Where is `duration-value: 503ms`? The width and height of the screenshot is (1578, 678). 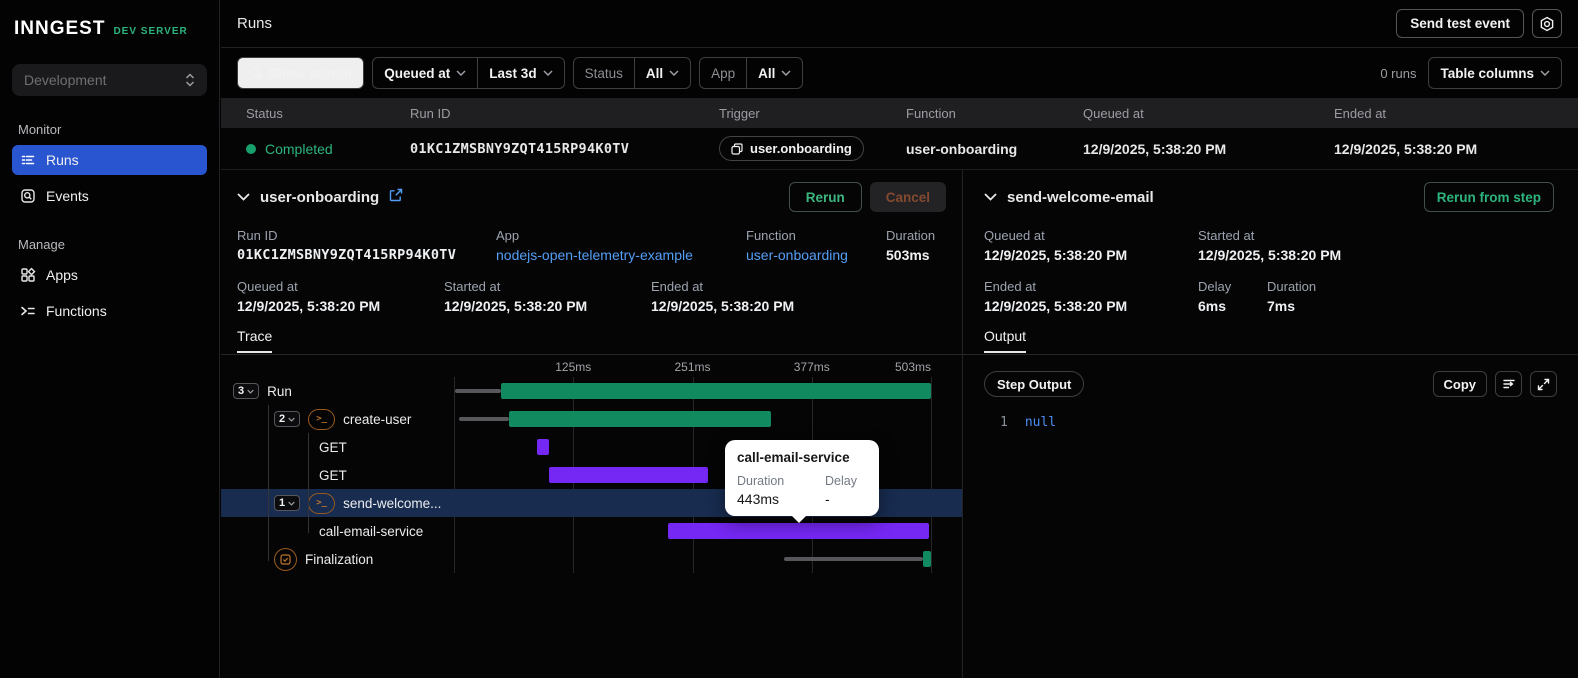 duration-value: 503ms is located at coordinates (908, 255).